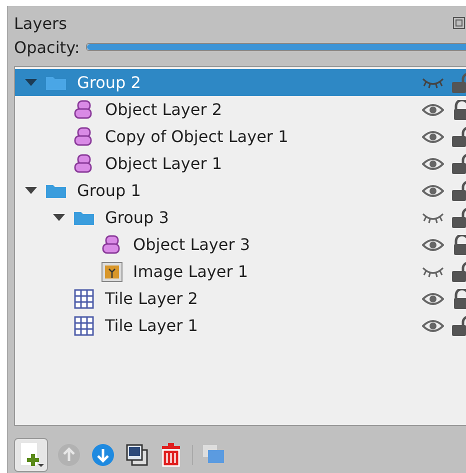 The image size is (466, 473). I want to click on duplicate-button, so click(137, 455).